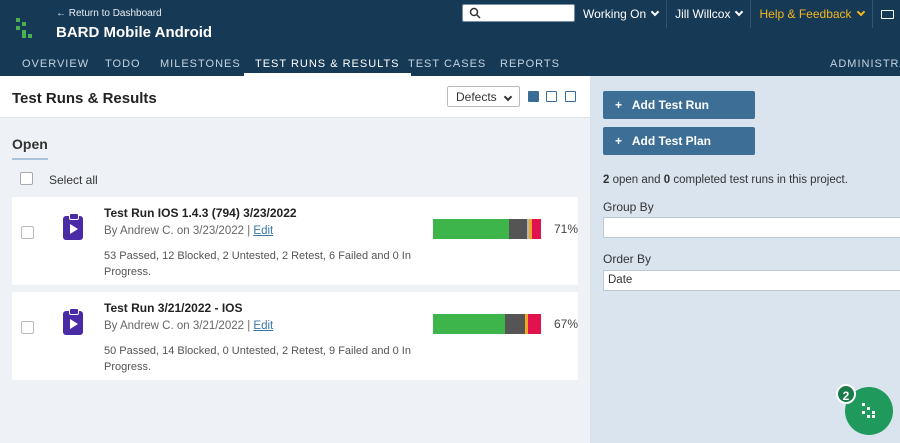 The width and height of the screenshot is (900, 443). What do you see at coordinates (670, 105) in the screenshot?
I see `add-test-run-label: Add Test Run` at bounding box center [670, 105].